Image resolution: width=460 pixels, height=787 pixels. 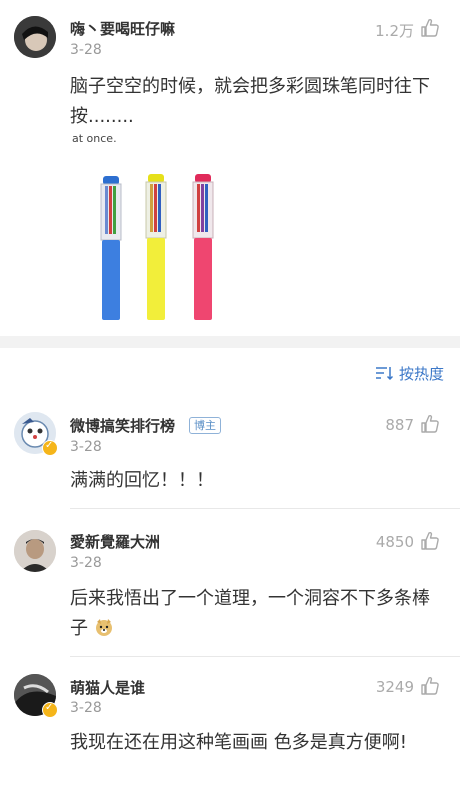 I want to click on sort-control: 按热度, so click(x=409, y=373).